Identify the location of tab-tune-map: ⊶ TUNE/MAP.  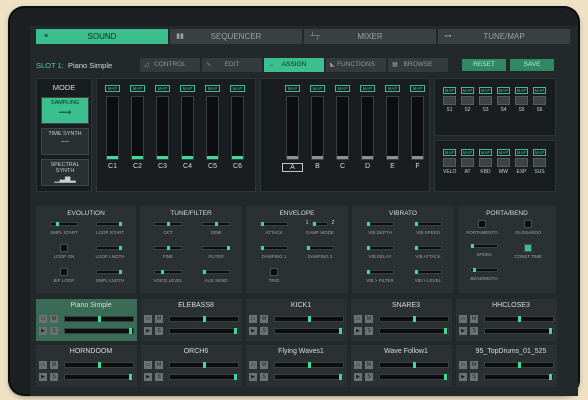
(504, 36).